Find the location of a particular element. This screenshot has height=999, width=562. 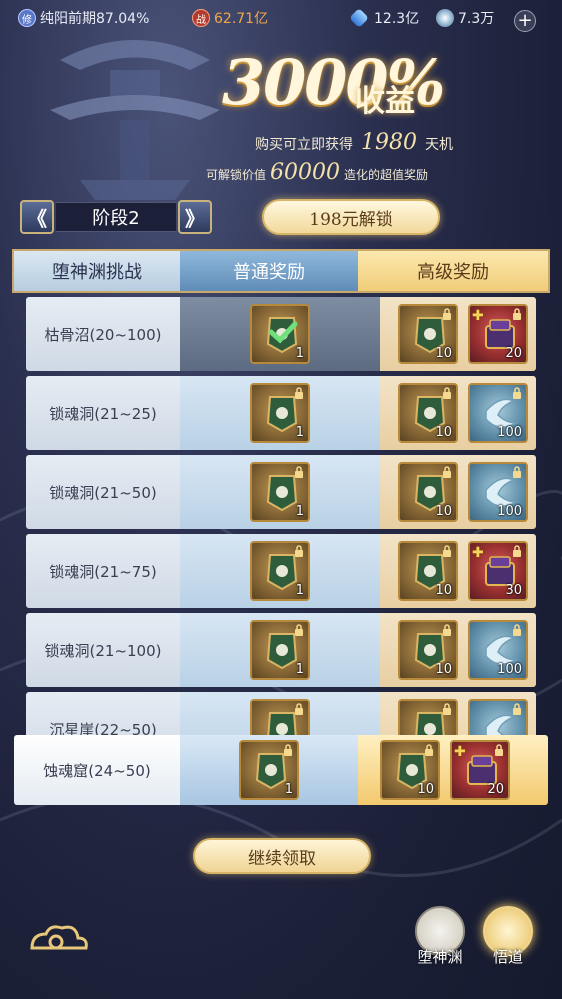

next-stage-button: 》 is located at coordinates (195, 217).